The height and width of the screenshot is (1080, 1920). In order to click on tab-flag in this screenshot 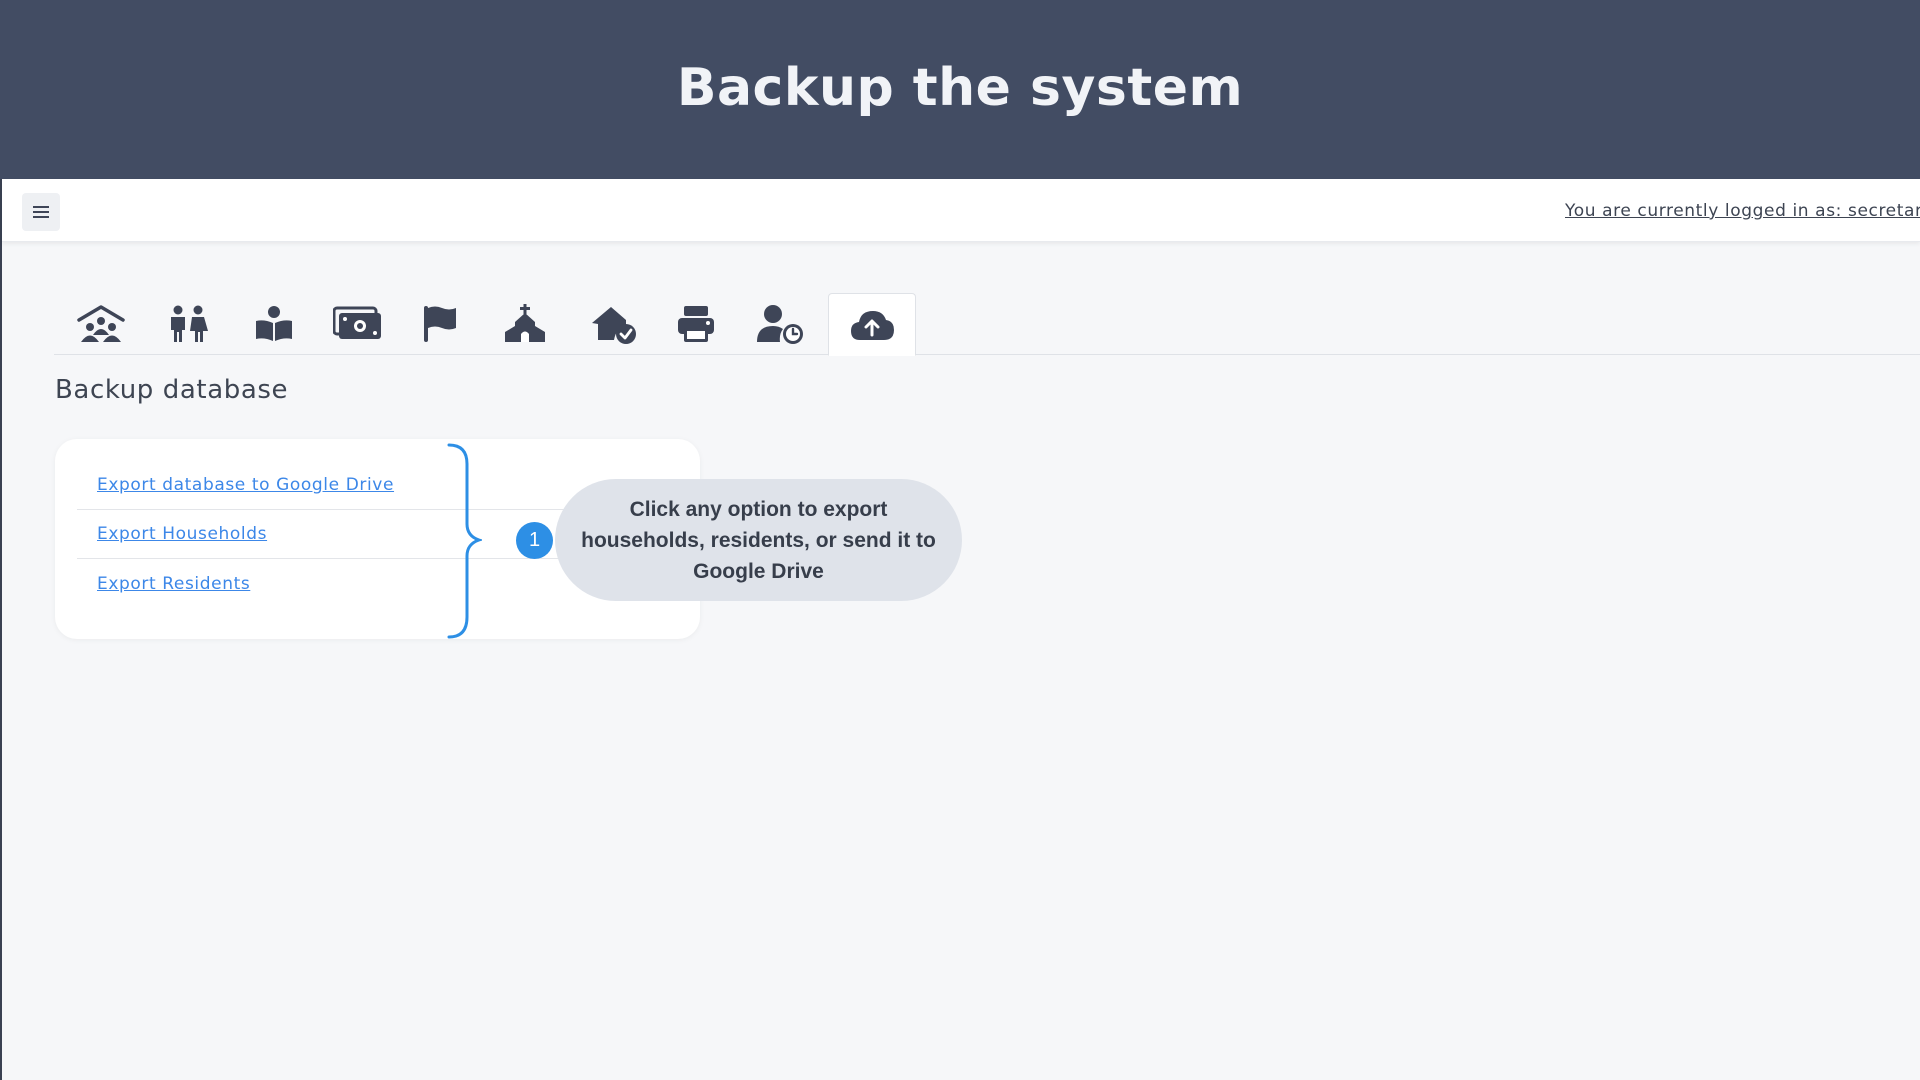, I will do `click(440, 324)`.